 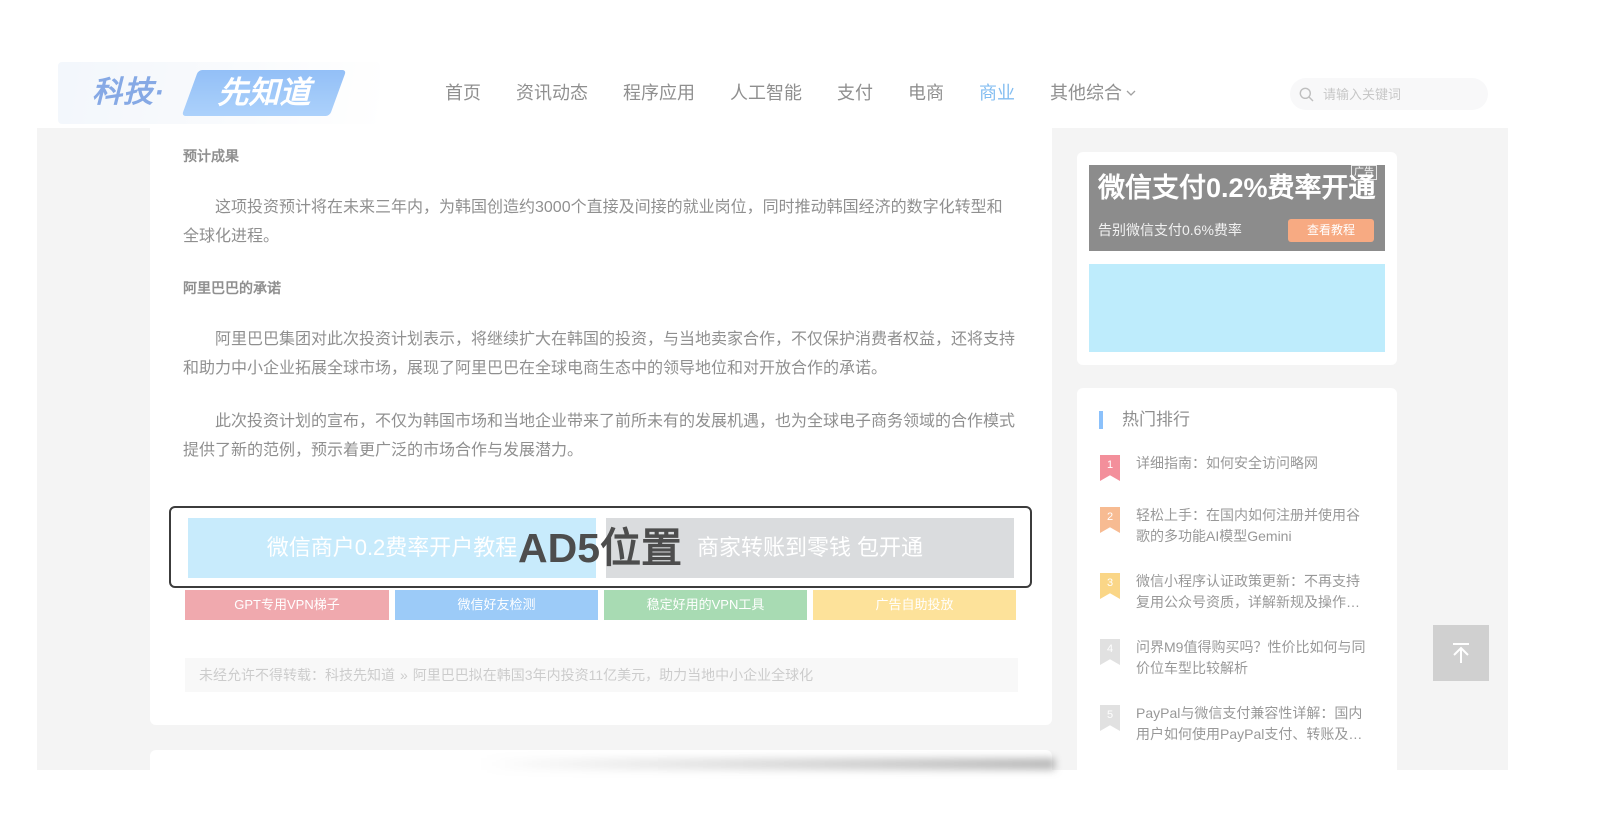 I want to click on ad-tag: 广告, so click(x=1364, y=172).